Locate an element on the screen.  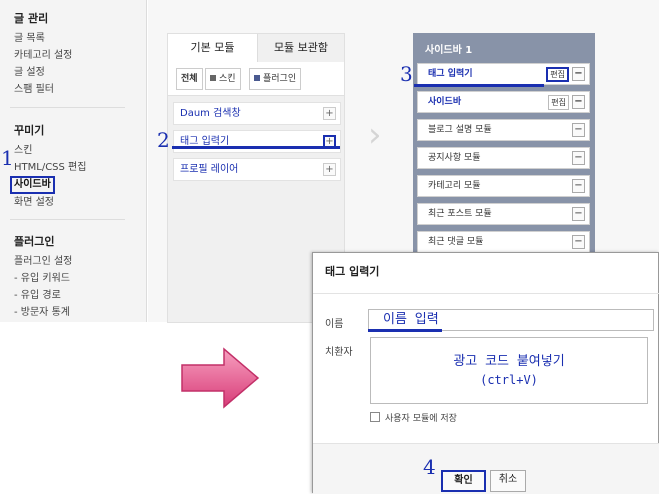
module-label: 공지사항 모듈 is located at coordinates (454, 158).